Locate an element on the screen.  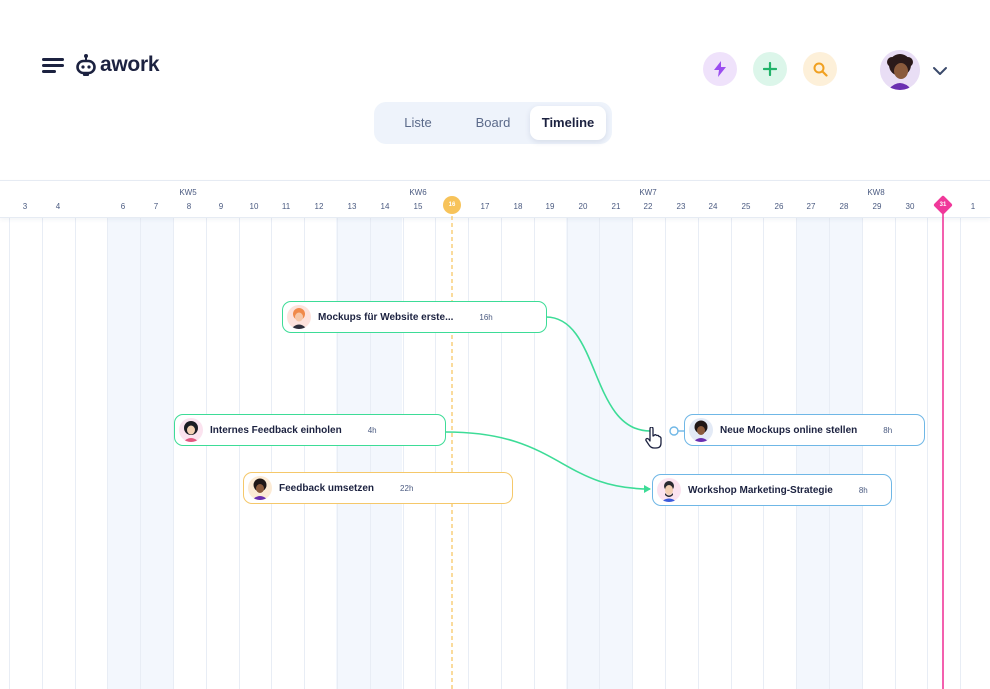
task-name: Workshop Marketing-Strategie is located at coordinates (760, 490).